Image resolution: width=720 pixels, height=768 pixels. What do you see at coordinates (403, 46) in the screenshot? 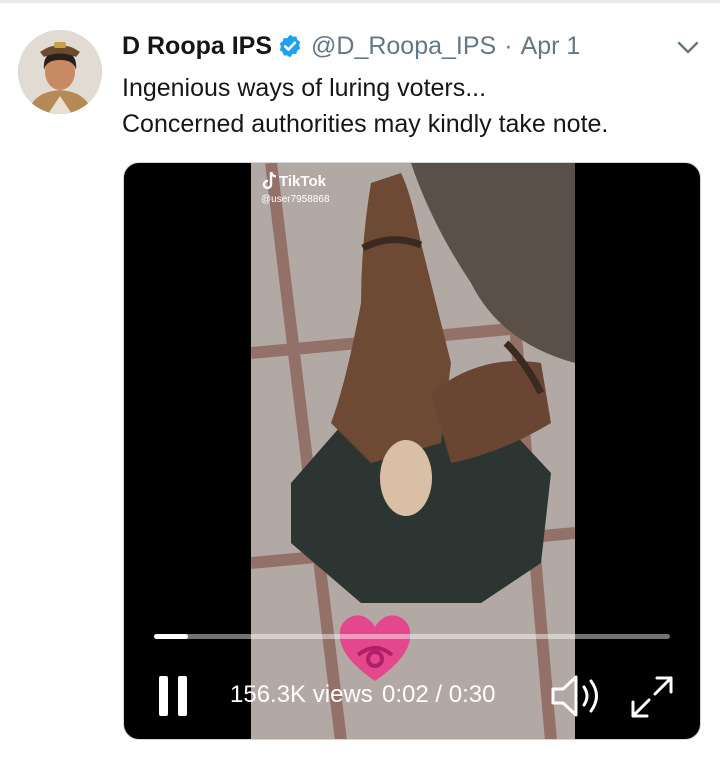
I see `user-handle: @D_Roopa_IPS` at bounding box center [403, 46].